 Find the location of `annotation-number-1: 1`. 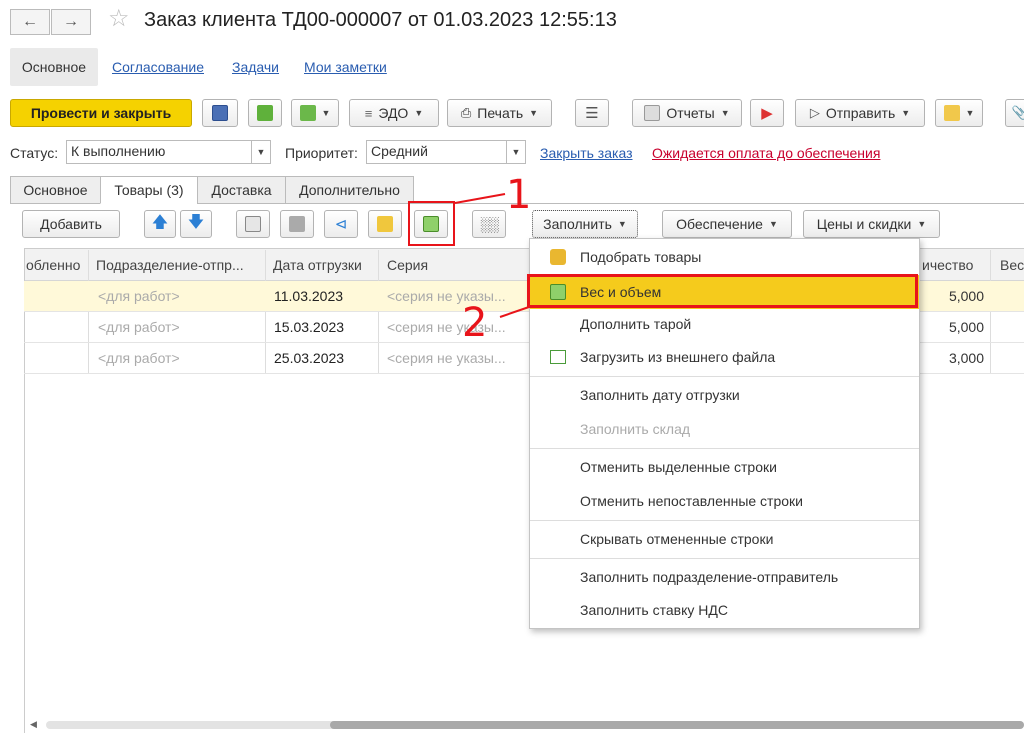

annotation-number-1: 1 is located at coordinates (519, 195).